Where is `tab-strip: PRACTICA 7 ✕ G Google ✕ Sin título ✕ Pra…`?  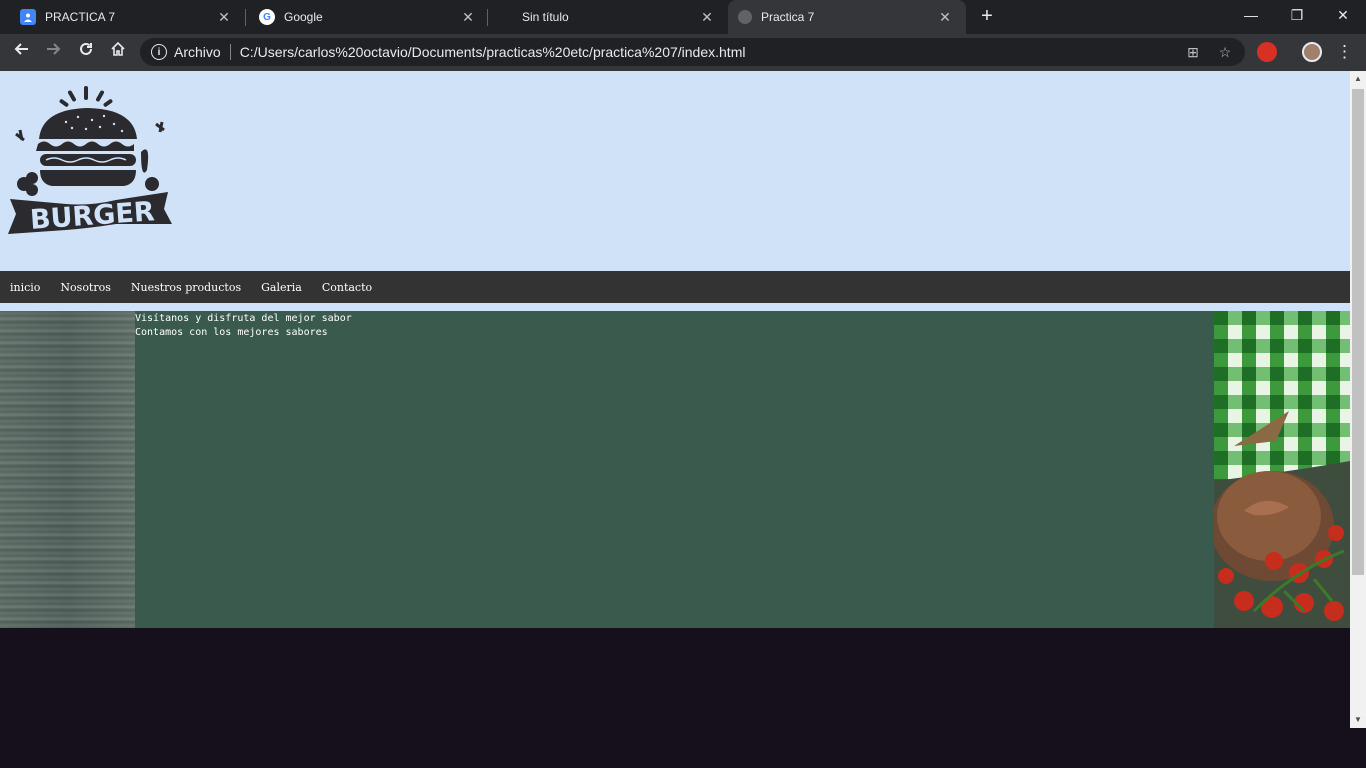 tab-strip: PRACTICA 7 ✕ G Google ✕ Sin título ✕ Pra… is located at coordinates (683, 17).